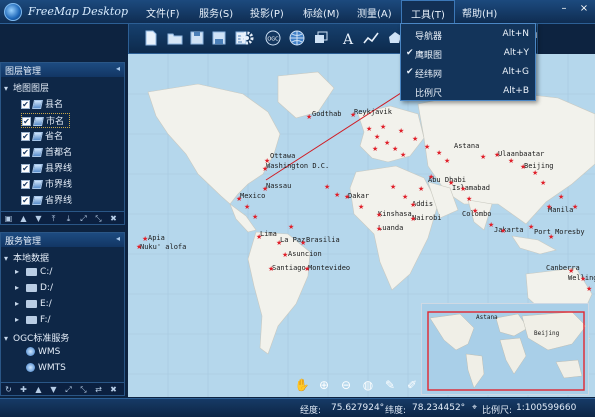 This screenshot has height=417, width=595. What do you see at coordinates (34, 290) in the screenshot?
I see `drive-item: ▸ D:/` at bounding box center [34, 290].